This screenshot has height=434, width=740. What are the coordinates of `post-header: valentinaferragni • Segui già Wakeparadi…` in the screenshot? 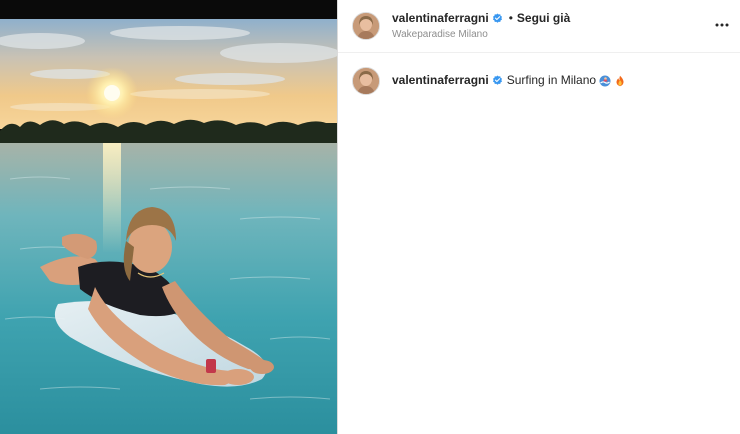 It's located at (539, 26).